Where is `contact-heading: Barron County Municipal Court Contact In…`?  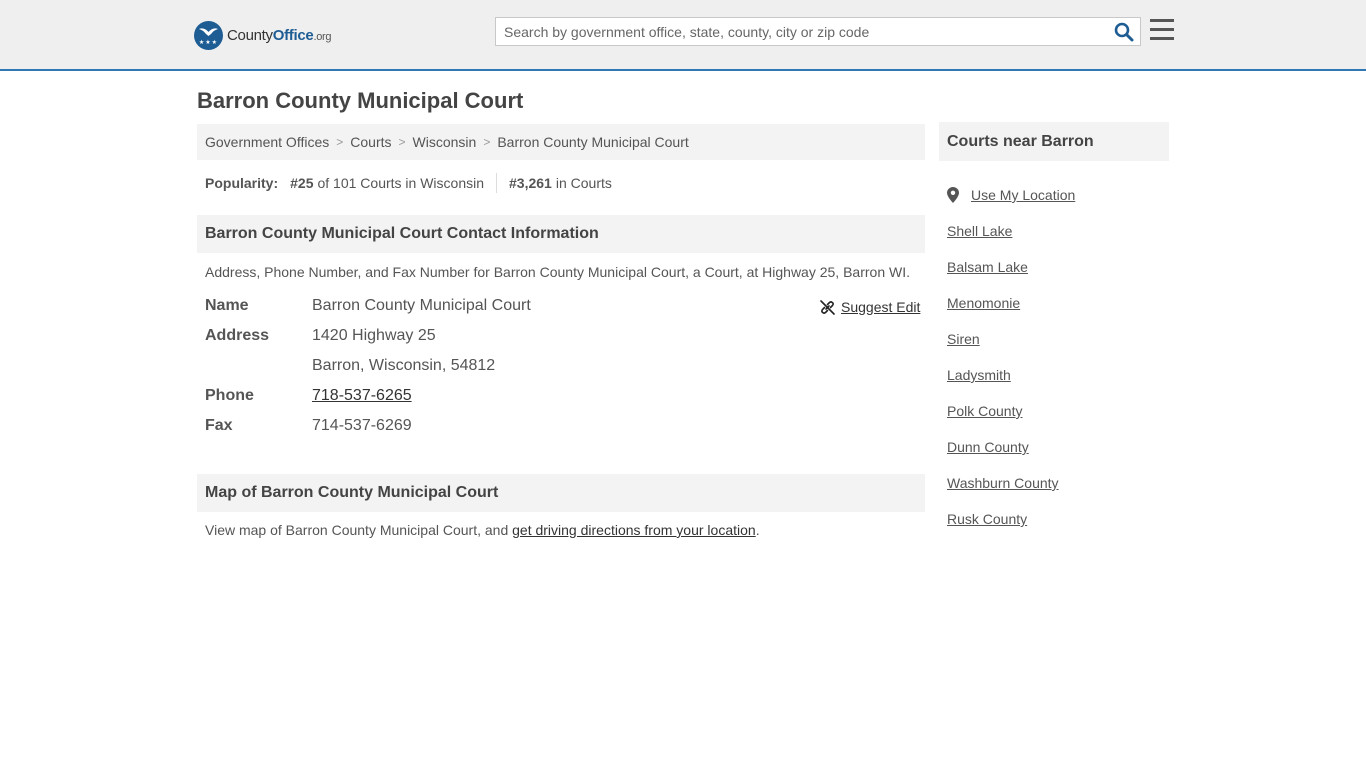
contact-heading: Barron County Municipal Court Contact In… is located at coordinates (561, 234).